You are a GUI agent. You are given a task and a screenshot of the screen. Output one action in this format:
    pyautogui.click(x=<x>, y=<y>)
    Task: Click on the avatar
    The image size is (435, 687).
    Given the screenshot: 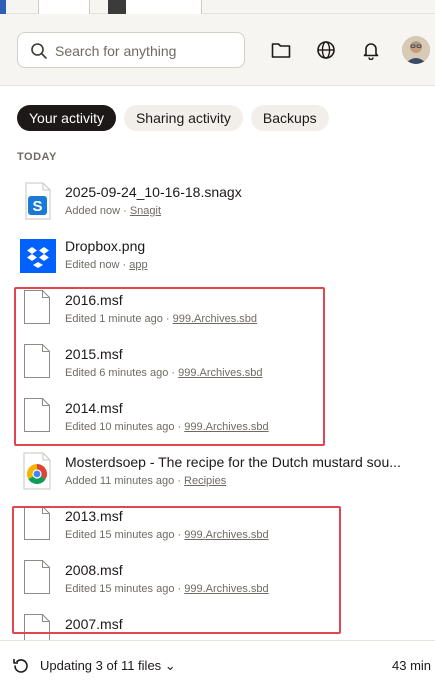 What is the action you would take?
    pyautogui.click(x=416, y=50)
    